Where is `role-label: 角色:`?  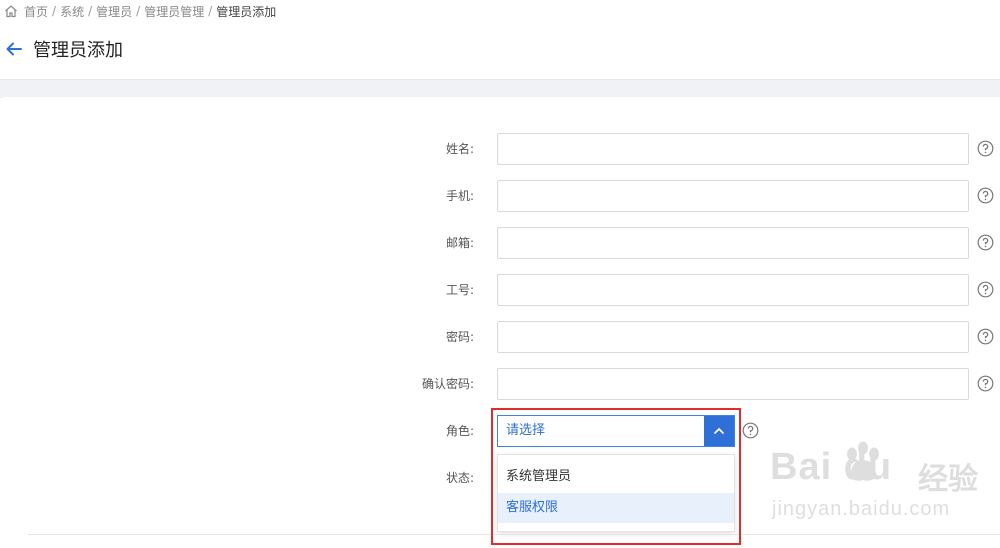 role-label: 角色: is located at coordinates (459, 431).